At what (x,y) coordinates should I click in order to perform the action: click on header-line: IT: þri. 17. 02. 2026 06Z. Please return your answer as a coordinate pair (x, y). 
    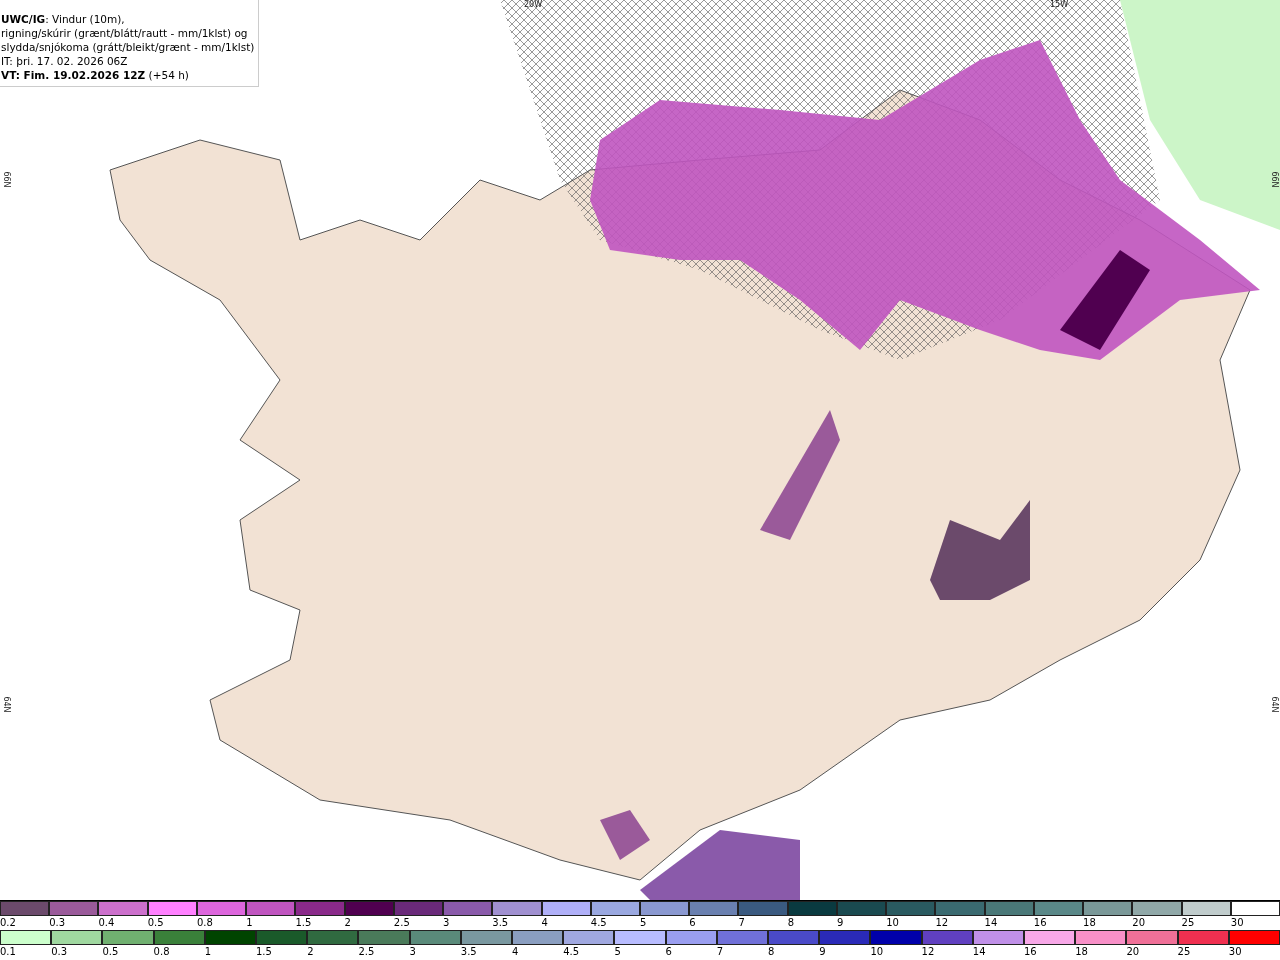
    Looking at the image, I should click on (64, 61).